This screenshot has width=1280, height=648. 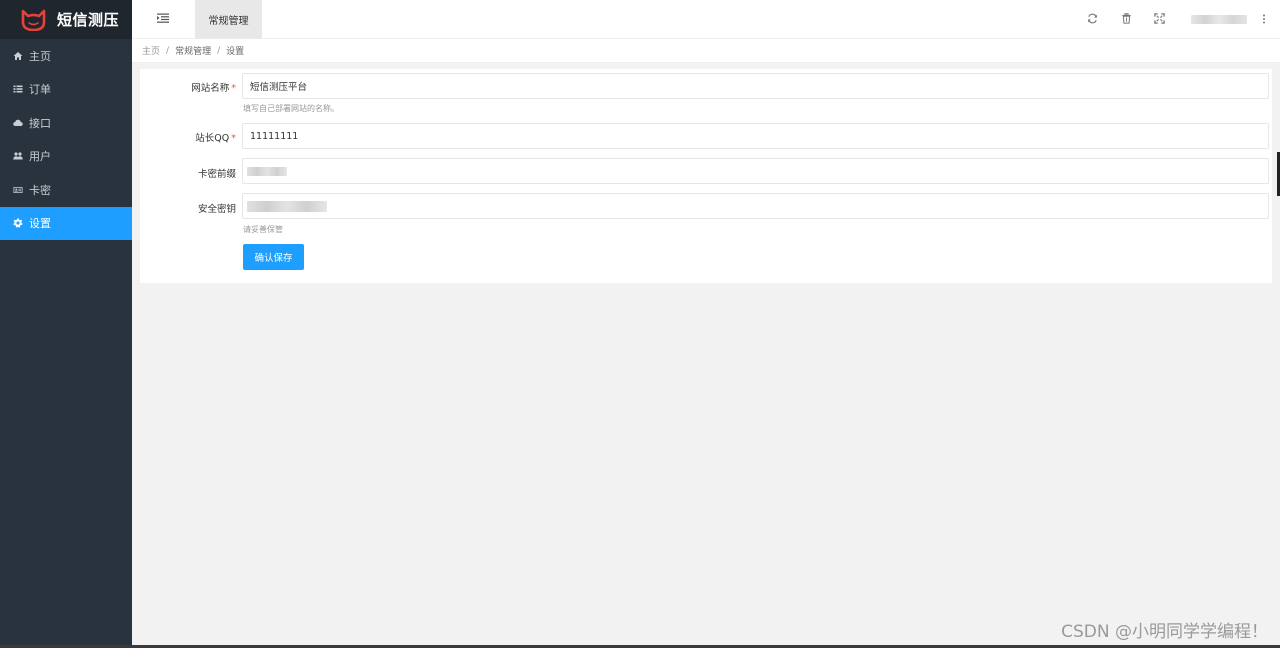 I want to click on breadcrumb: 主页 / 常规管理 / 设置, so click(x=706, y=51).